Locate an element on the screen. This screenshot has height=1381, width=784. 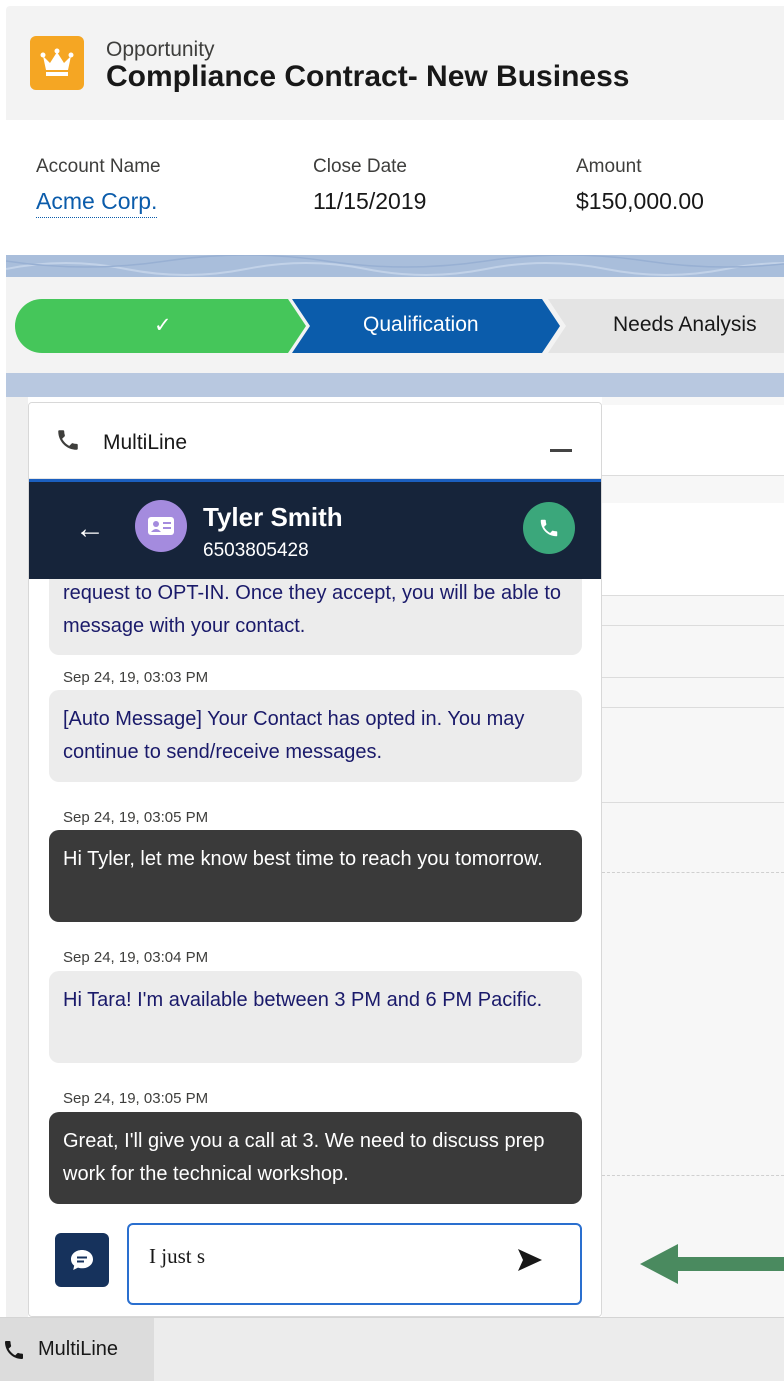
message-timestamp: Sep 24, 19, 03:03 PM is located at coordinates (136, 677).